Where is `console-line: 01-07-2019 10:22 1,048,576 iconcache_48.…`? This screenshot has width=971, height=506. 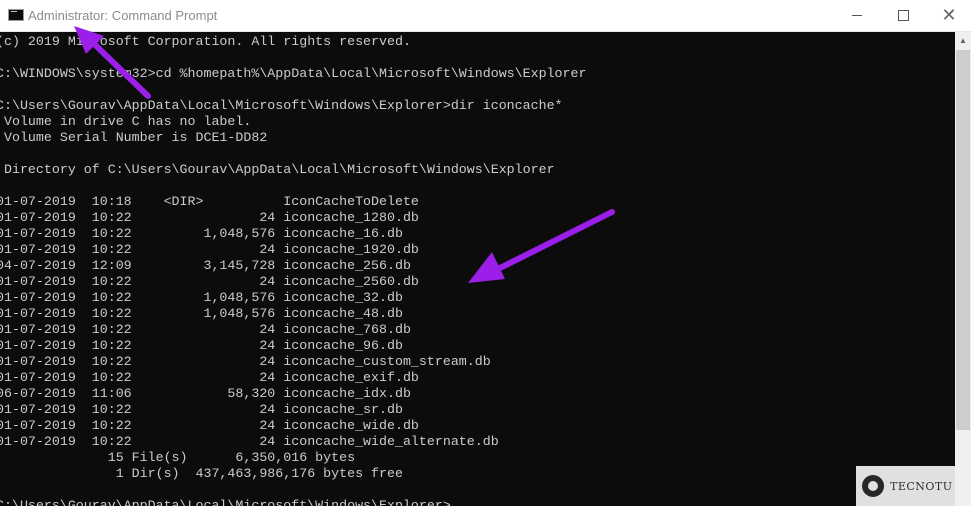 console-line: 01-07-2019 10:22 1,048,576 iconcache_48.… is located at coordinates (201, 313).